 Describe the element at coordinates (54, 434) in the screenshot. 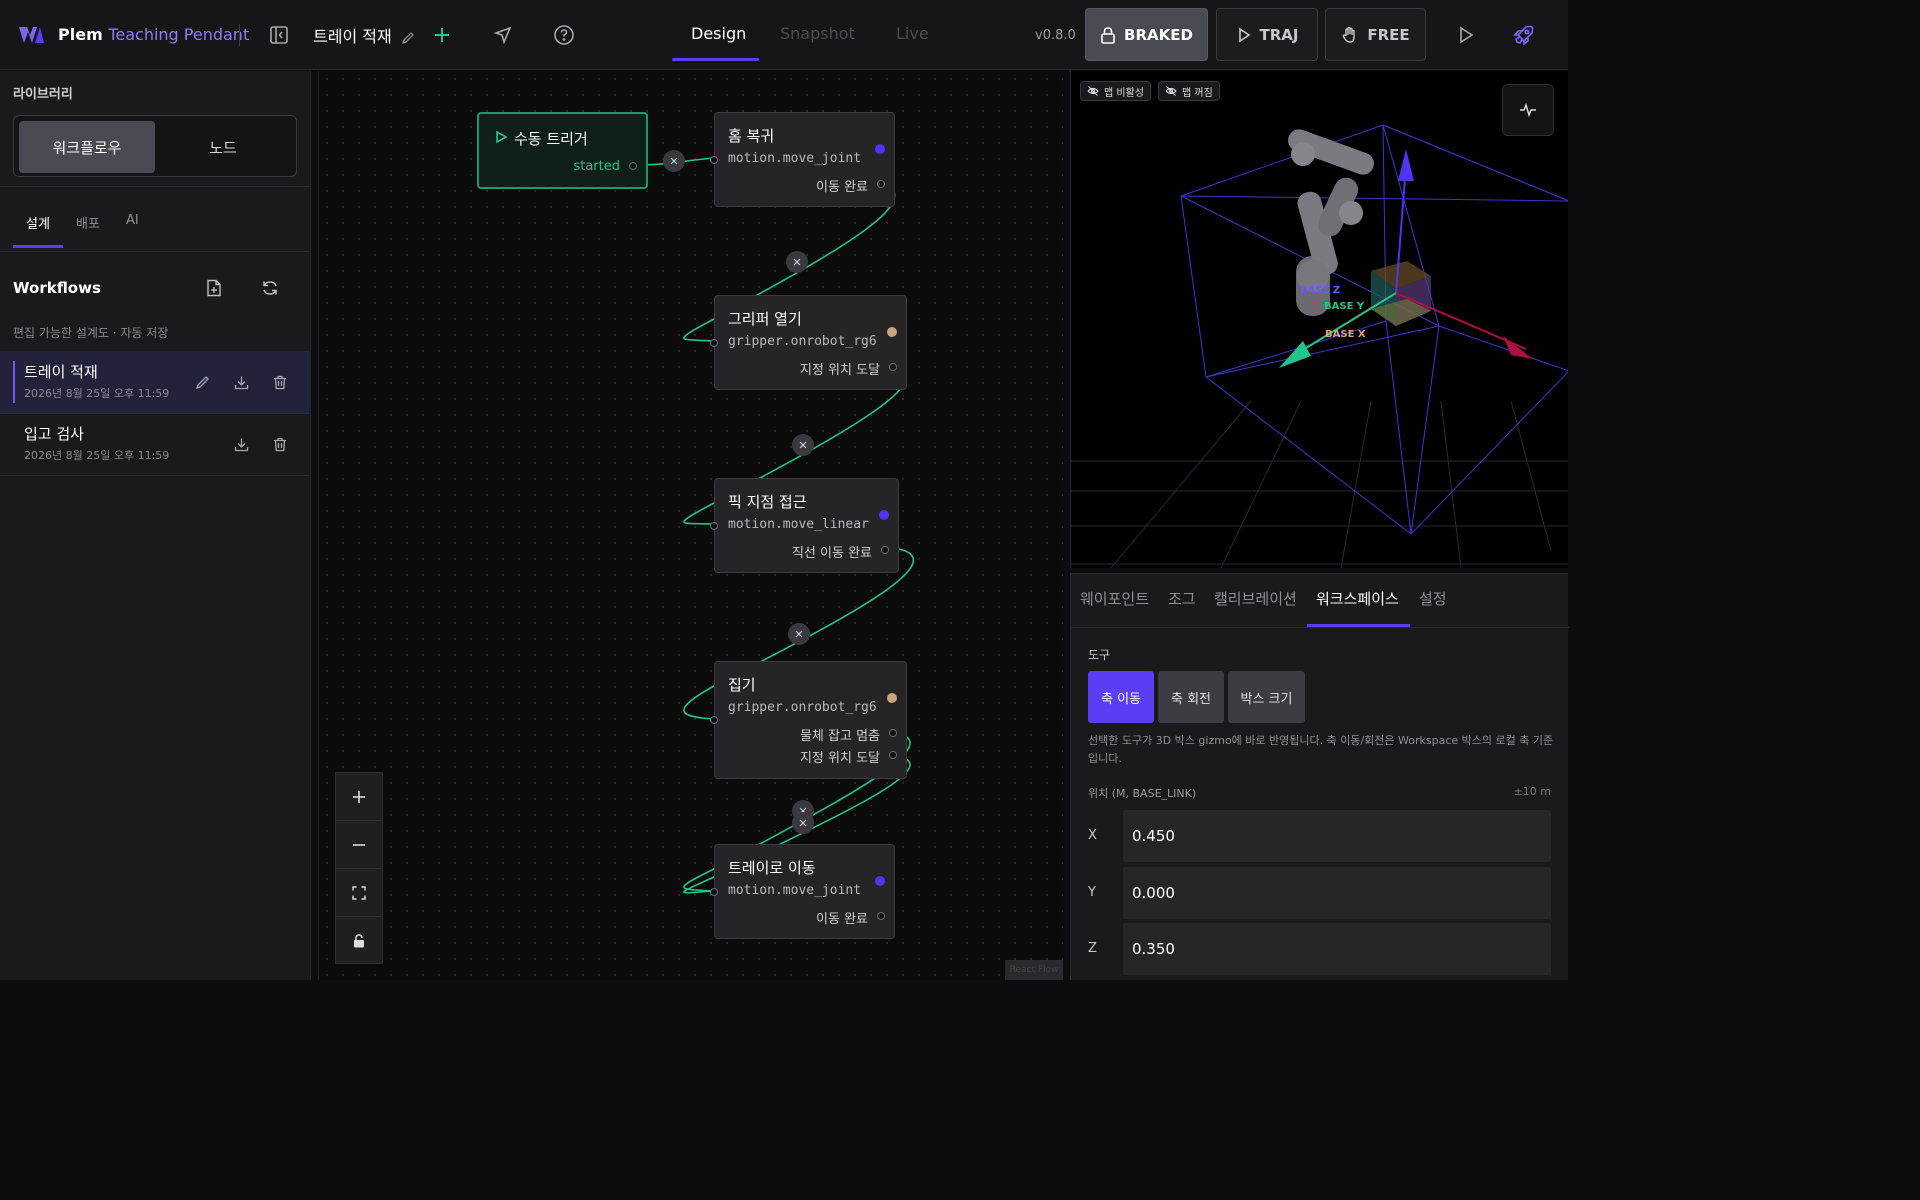

I see `workflow-name: 입고 검사` at that location.